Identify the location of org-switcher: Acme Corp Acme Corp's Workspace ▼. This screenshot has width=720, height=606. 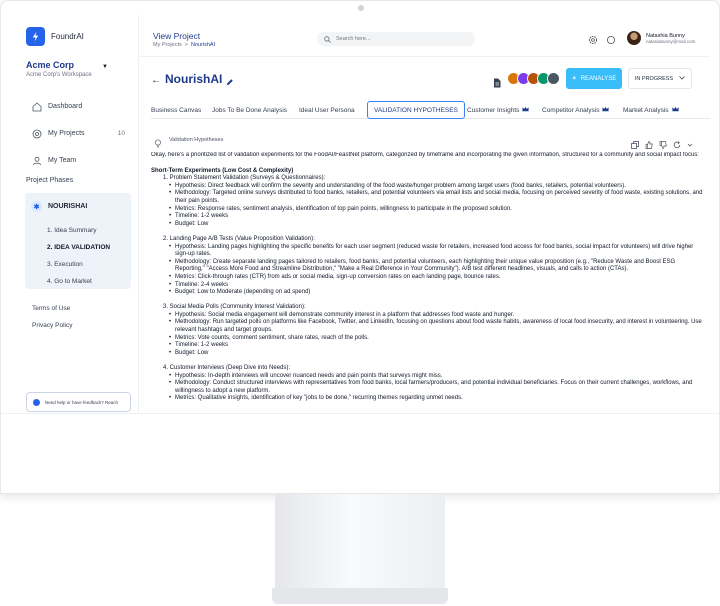
(76, 69).